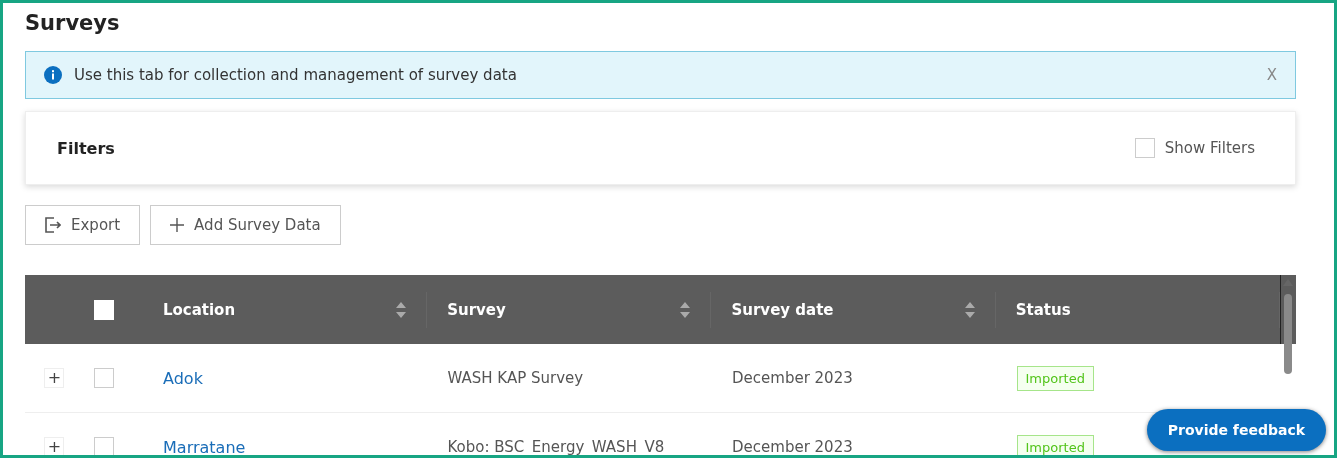 Image resolution: width=1337 pixels, height=458 pixels. I want to click on scrollbar-thumb, so click(1288, 334).